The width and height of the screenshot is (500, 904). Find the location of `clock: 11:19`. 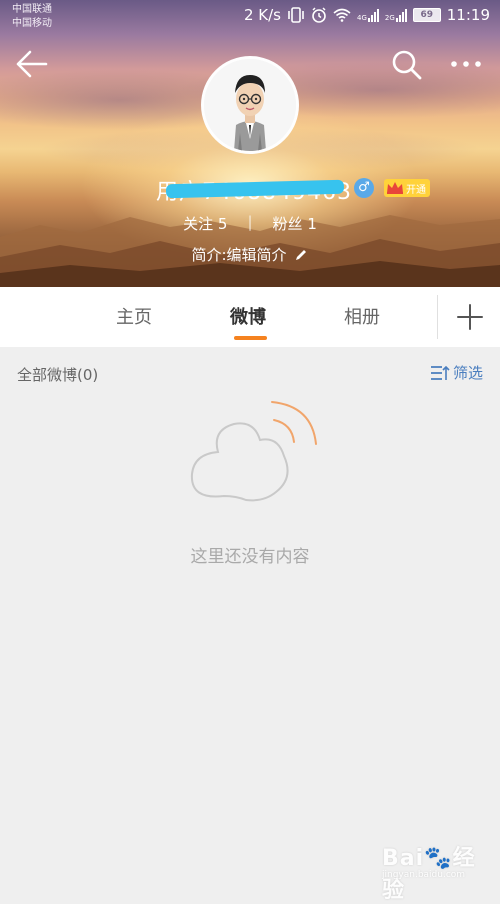

clock: 11:19 is located at coordinates (468, 15).